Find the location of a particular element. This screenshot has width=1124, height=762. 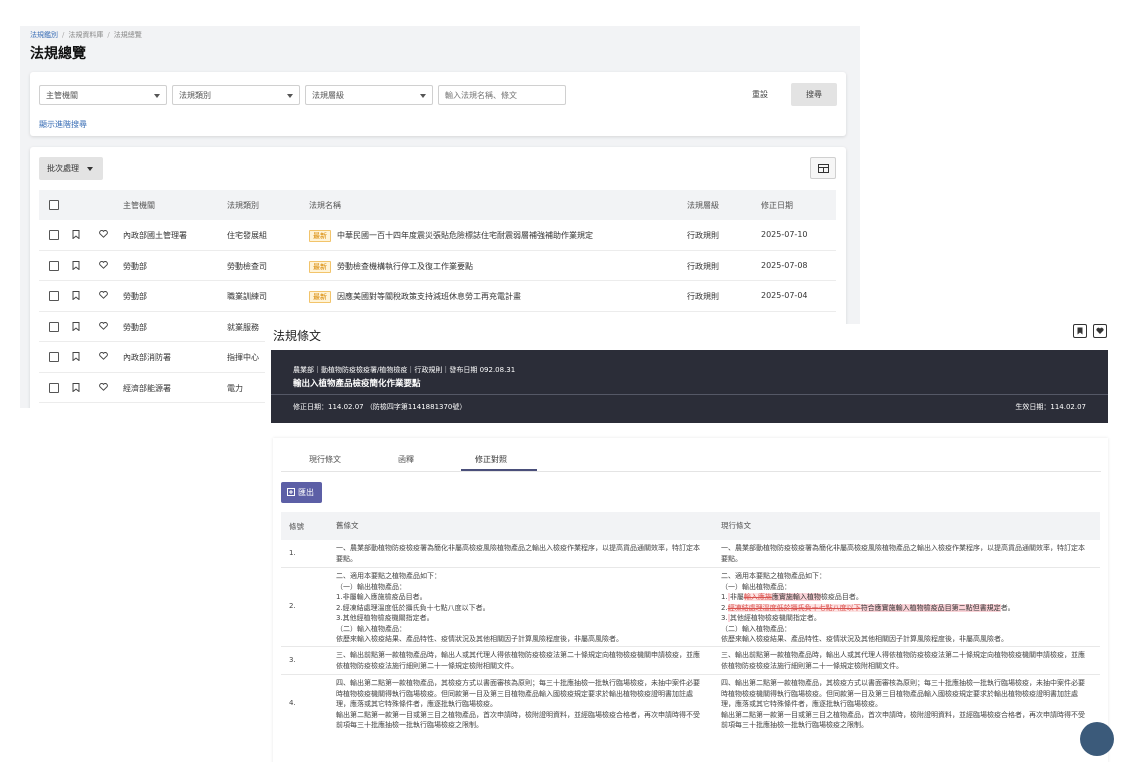

effective-date: 生效日期：114.02.07 is located at coordinates (1050, 407).